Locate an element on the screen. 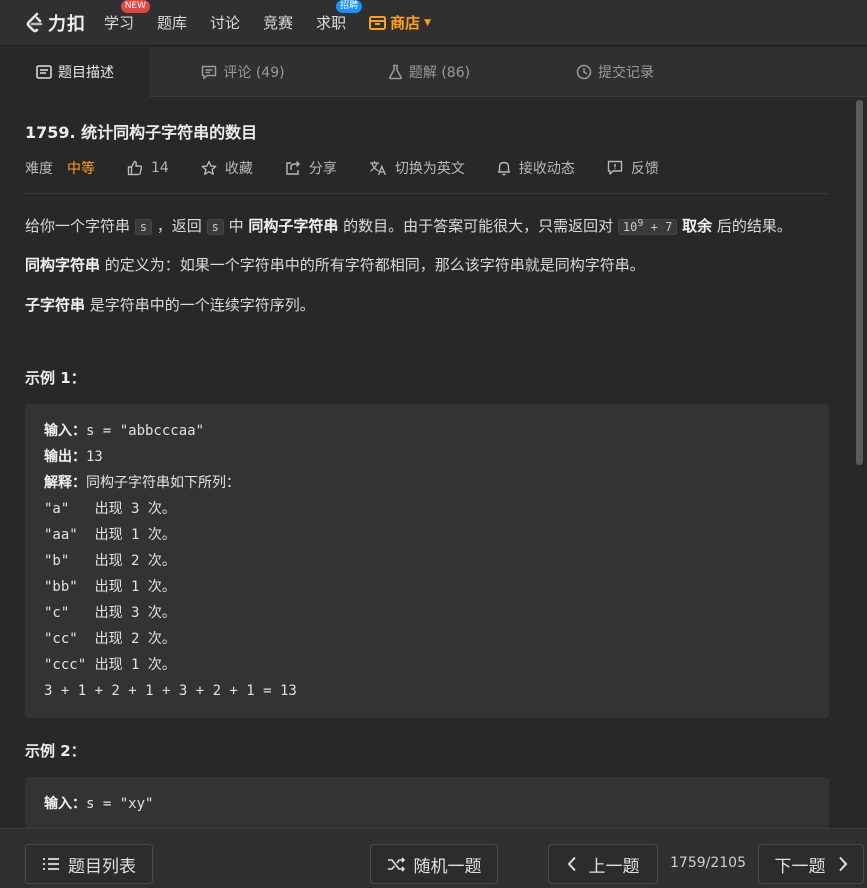 Image resolution: width=867 pixels, height=888 pixels. random-problem-button: 随机一题 is located at coordinates (434, 864).